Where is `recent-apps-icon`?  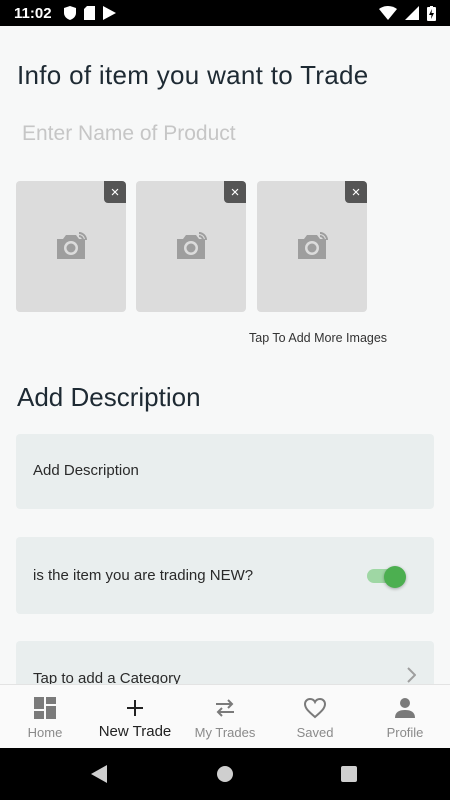
recent-apps-icon is located at coordinates (349, 774).